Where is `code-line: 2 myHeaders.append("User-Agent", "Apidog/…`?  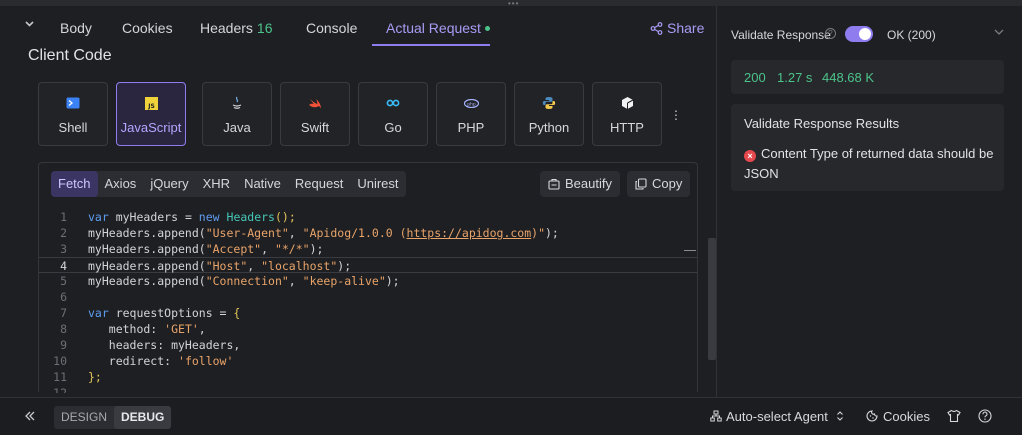
code-line: 2 myHeaders.append("User-Agent", "Apidog/… is located at coordinates (368, 233).